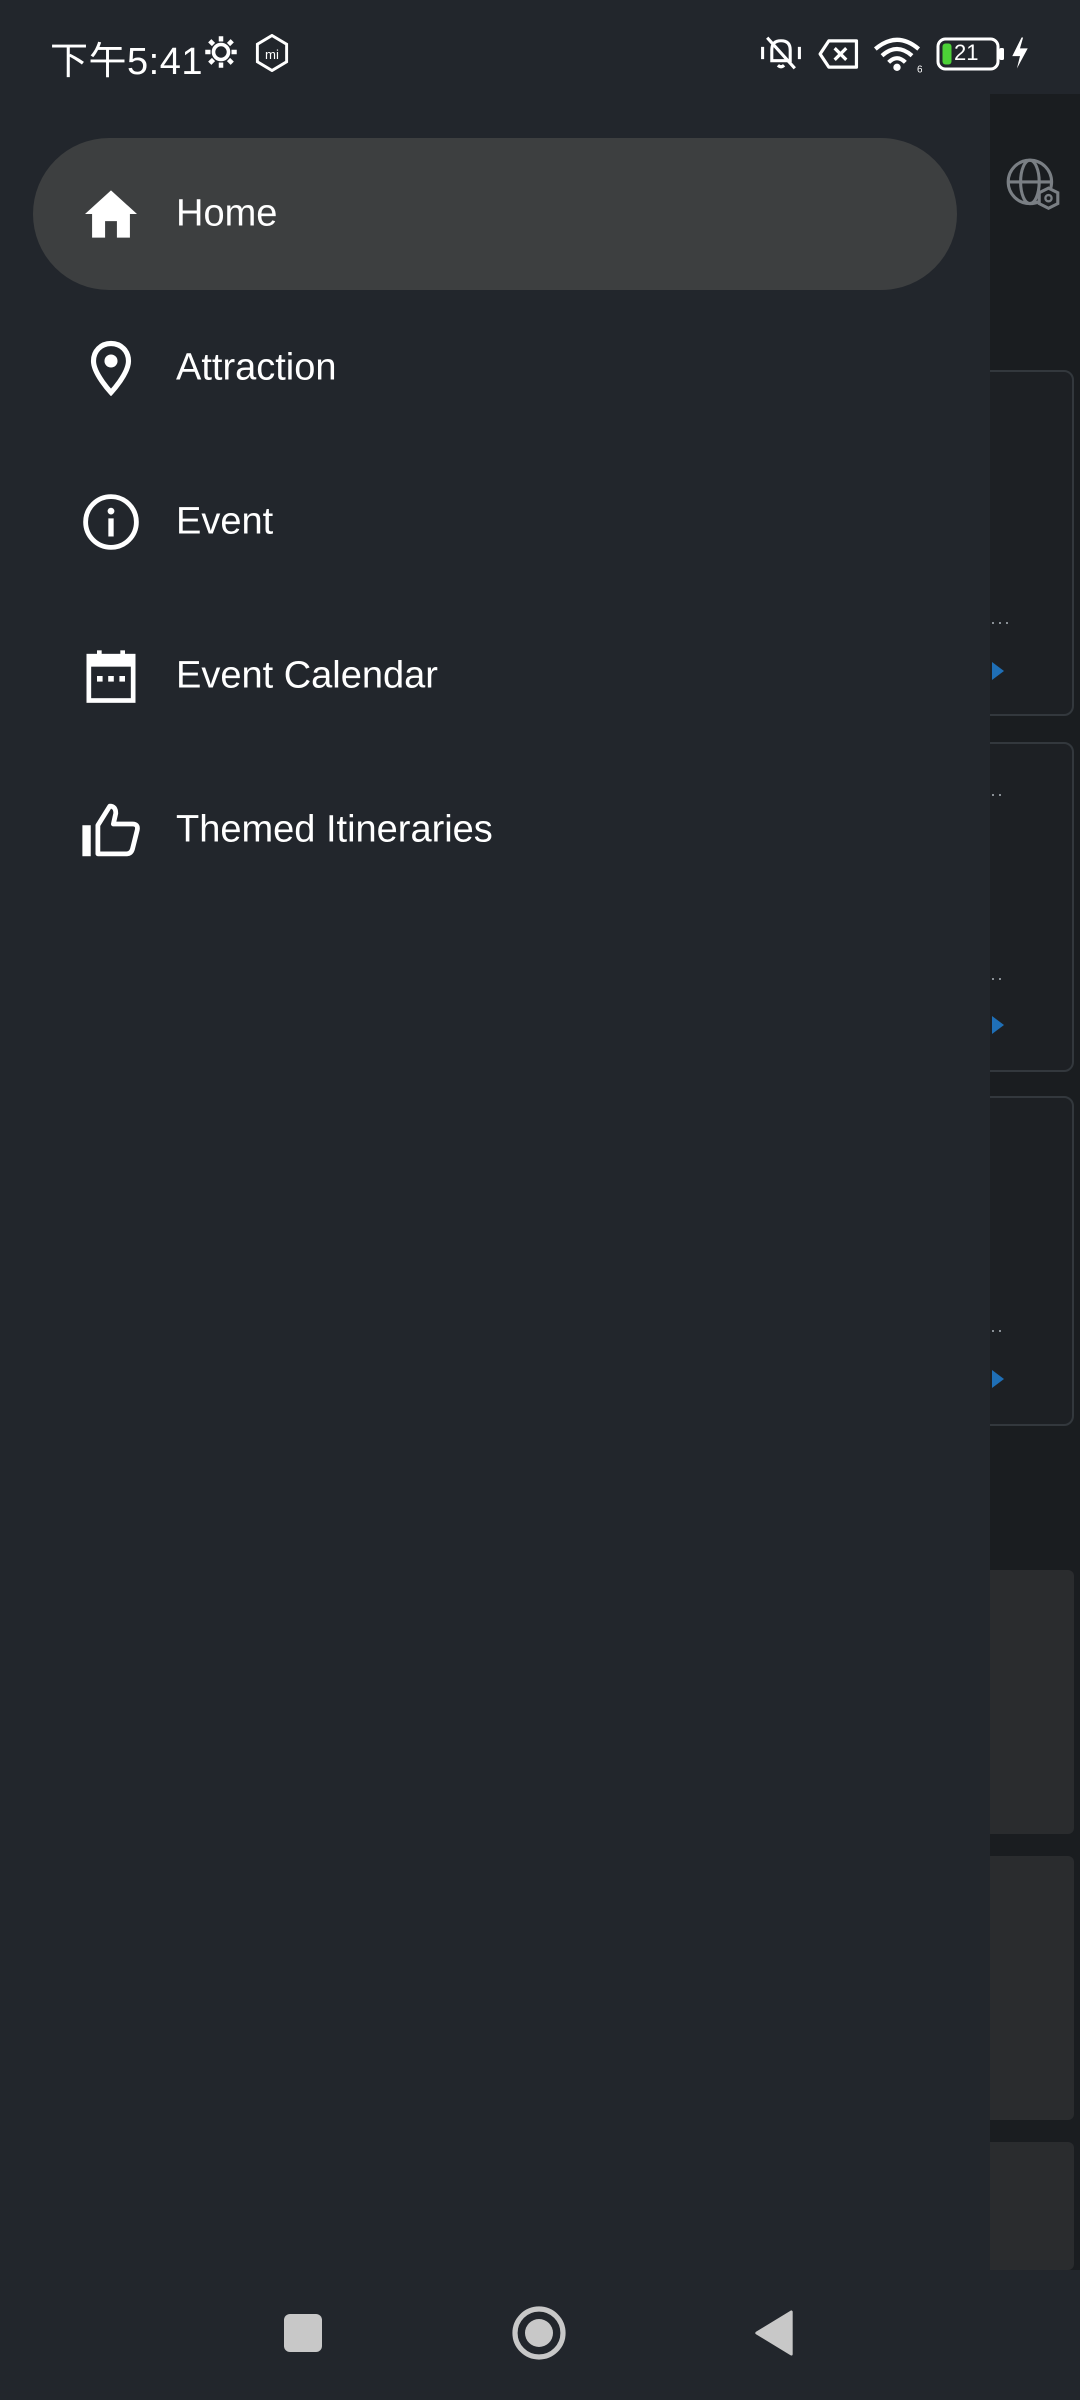 The height and width of the screenshot is (2400, 1080). What do you see at coordinates (495, 368) in the screenshot?
I see `drawer-item-attraction: Attraction` at bounding box center [495, 368].